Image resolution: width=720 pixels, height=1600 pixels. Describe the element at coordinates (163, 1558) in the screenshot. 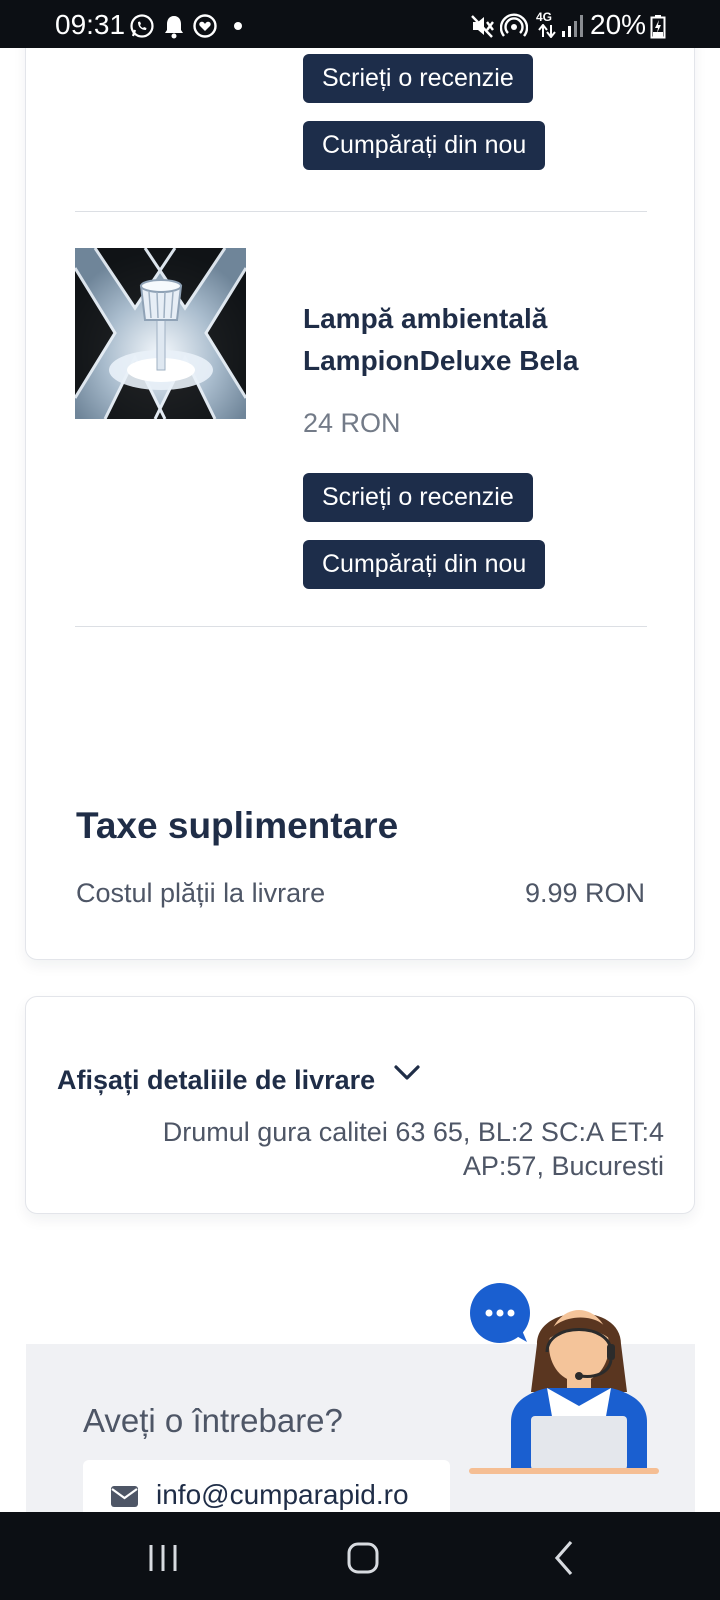

I see `recent-apps-icon` at that location.